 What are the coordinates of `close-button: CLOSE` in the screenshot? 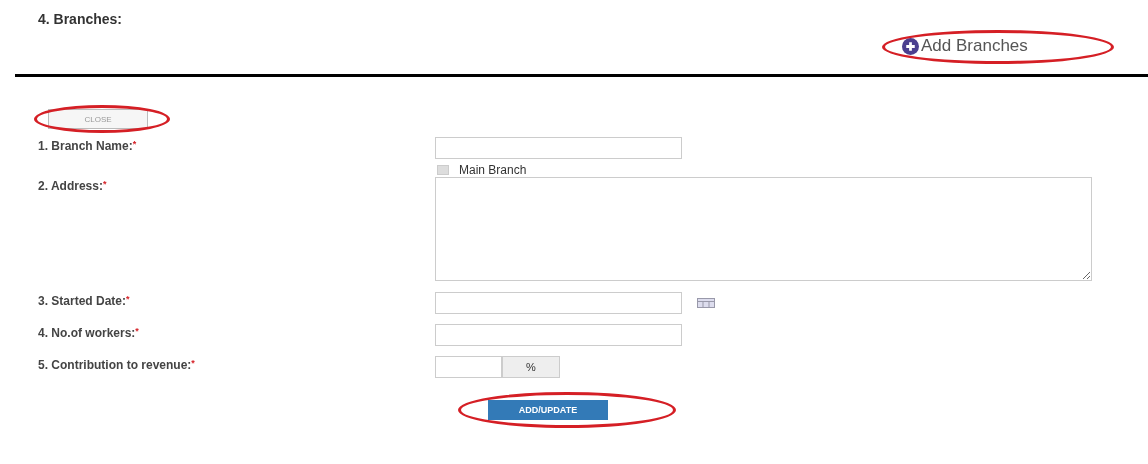 It's located at (98, 119).